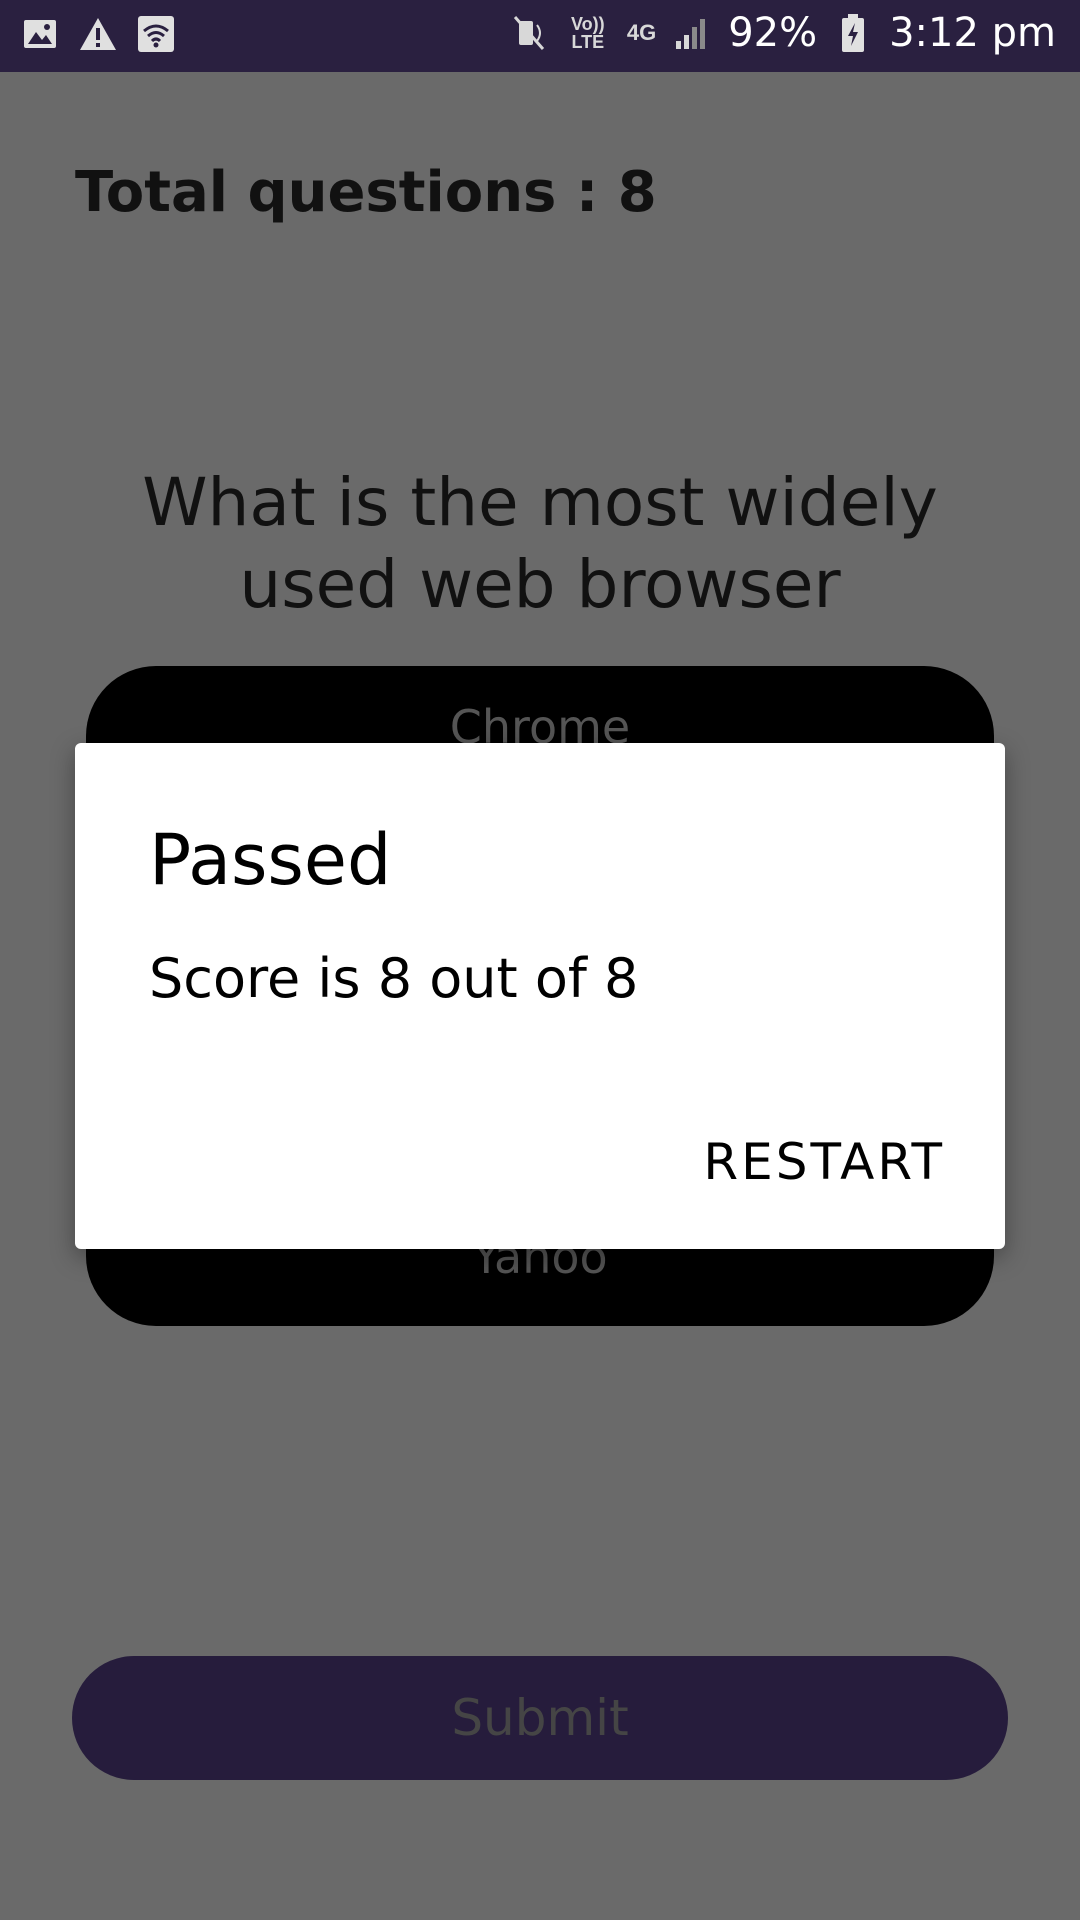 The image size is (1080, 1920). I want to click on volte-indicator: Vo)) LTE, so click(588, 33).